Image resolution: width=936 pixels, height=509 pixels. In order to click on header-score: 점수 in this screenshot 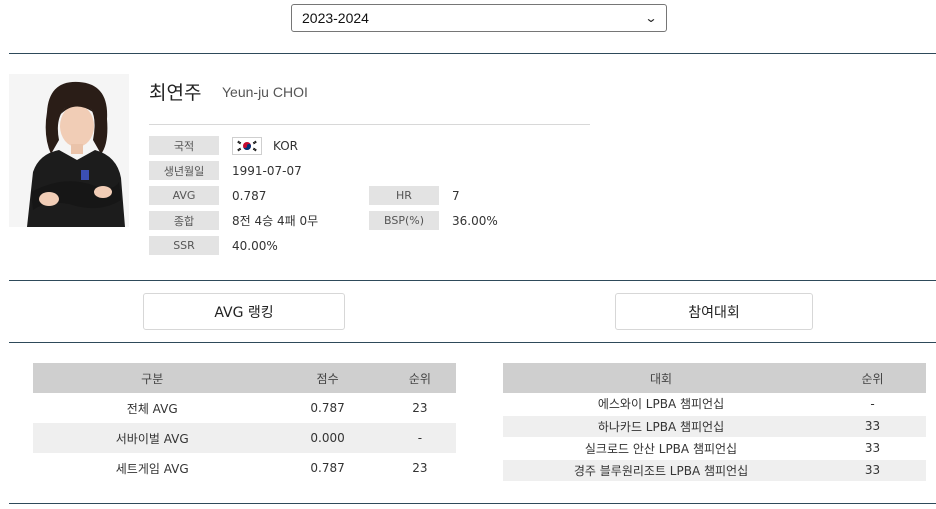, I will do `click(327, 378)`.